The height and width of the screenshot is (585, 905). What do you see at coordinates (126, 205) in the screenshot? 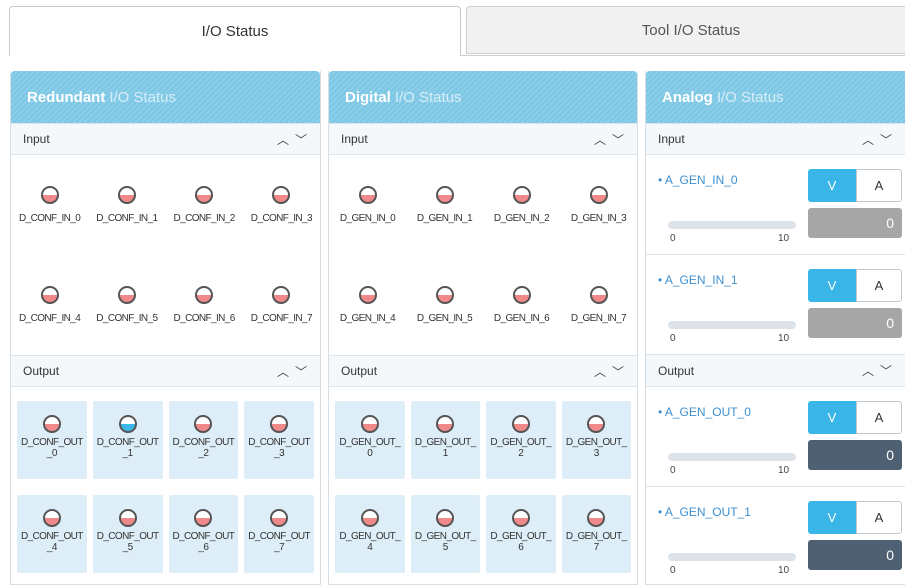
I see `digital-input: D_CONF_IN_1` at bounding box center [126, 205].